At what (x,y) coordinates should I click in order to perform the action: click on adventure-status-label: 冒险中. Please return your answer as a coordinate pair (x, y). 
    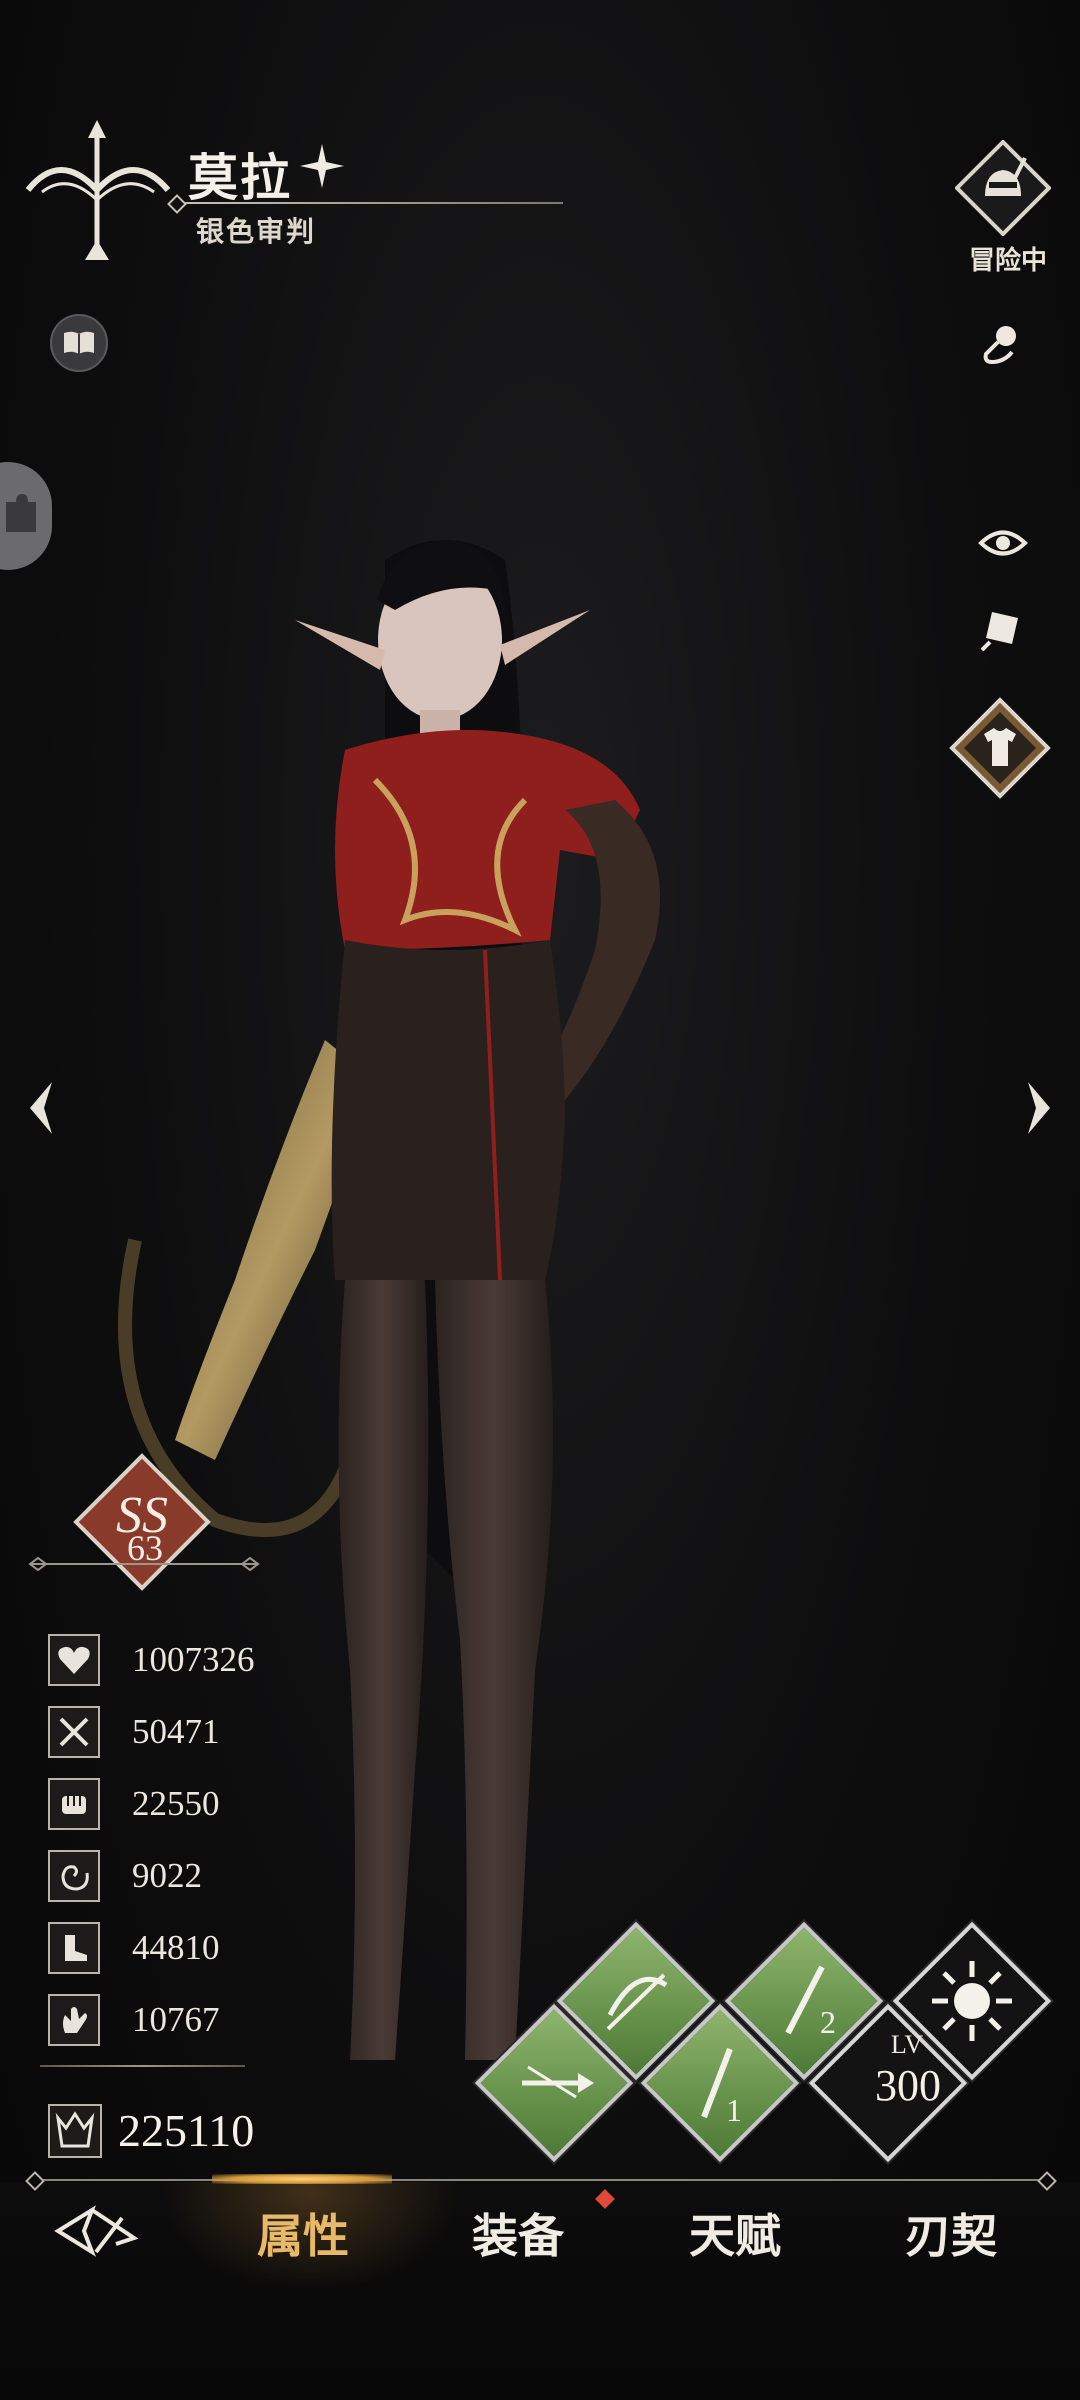
    Looking at the image, I should click on (1007, 260).